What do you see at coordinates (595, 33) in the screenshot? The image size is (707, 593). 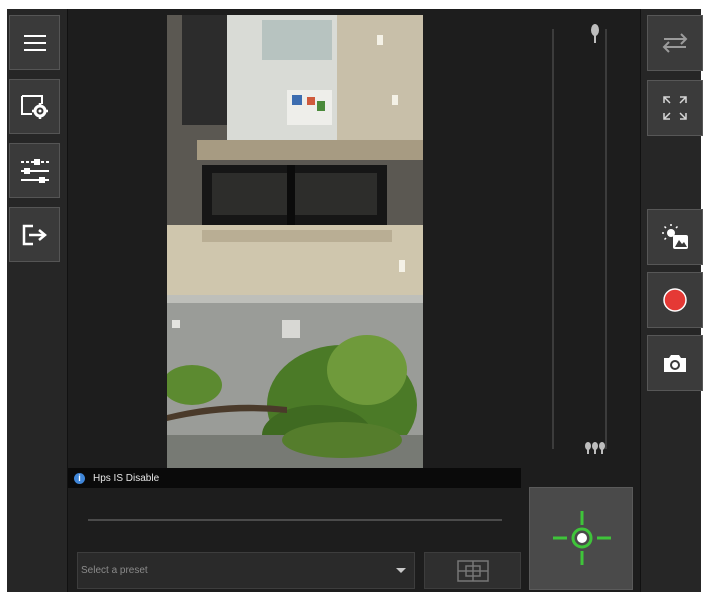 I see `tree-icon` at bounding box center [595, 33].